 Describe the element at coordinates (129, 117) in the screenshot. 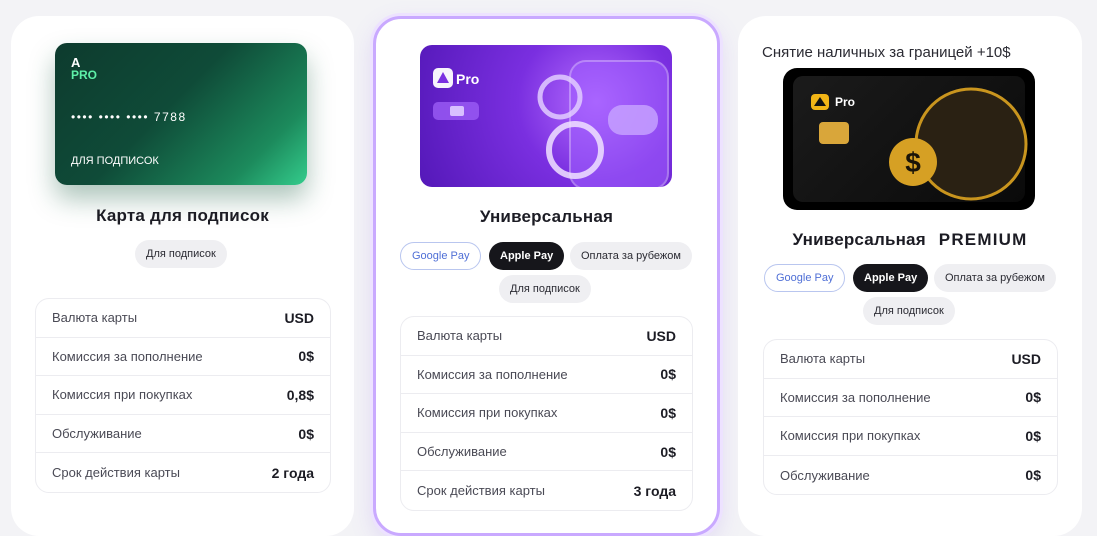

I see `card-number: •••• •••• •••• 7788` at that location.